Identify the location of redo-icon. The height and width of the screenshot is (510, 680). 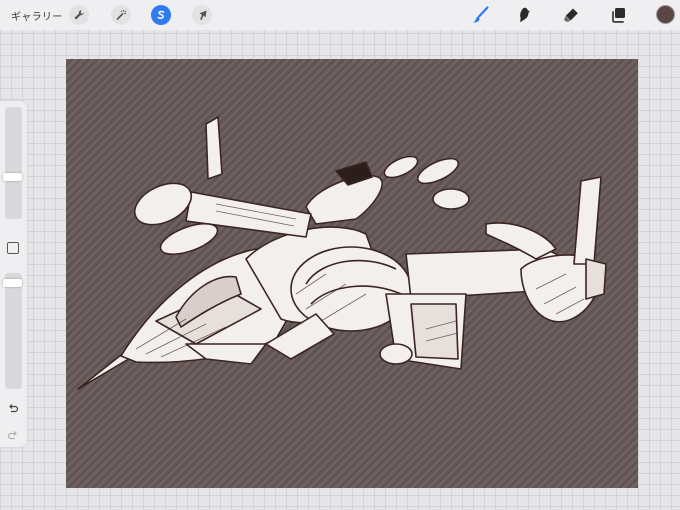
(12, 435).